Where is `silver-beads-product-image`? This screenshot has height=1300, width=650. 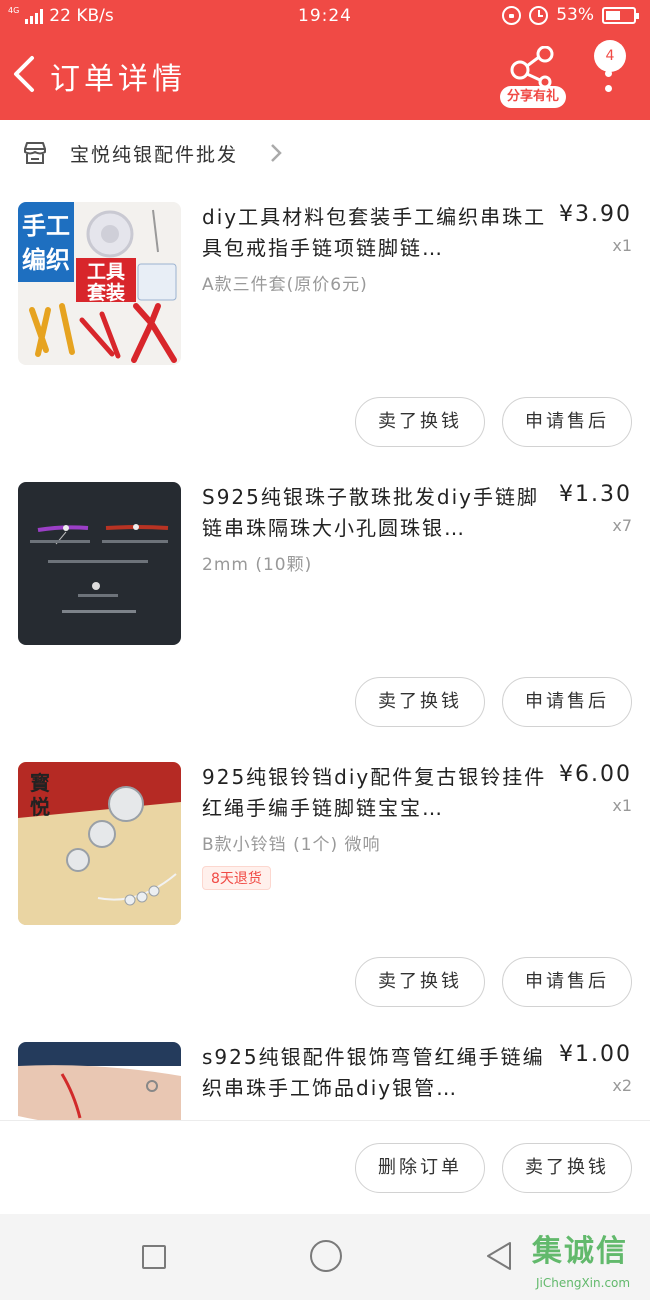 silver-beads-product-image is located at coordinates (99, 563).